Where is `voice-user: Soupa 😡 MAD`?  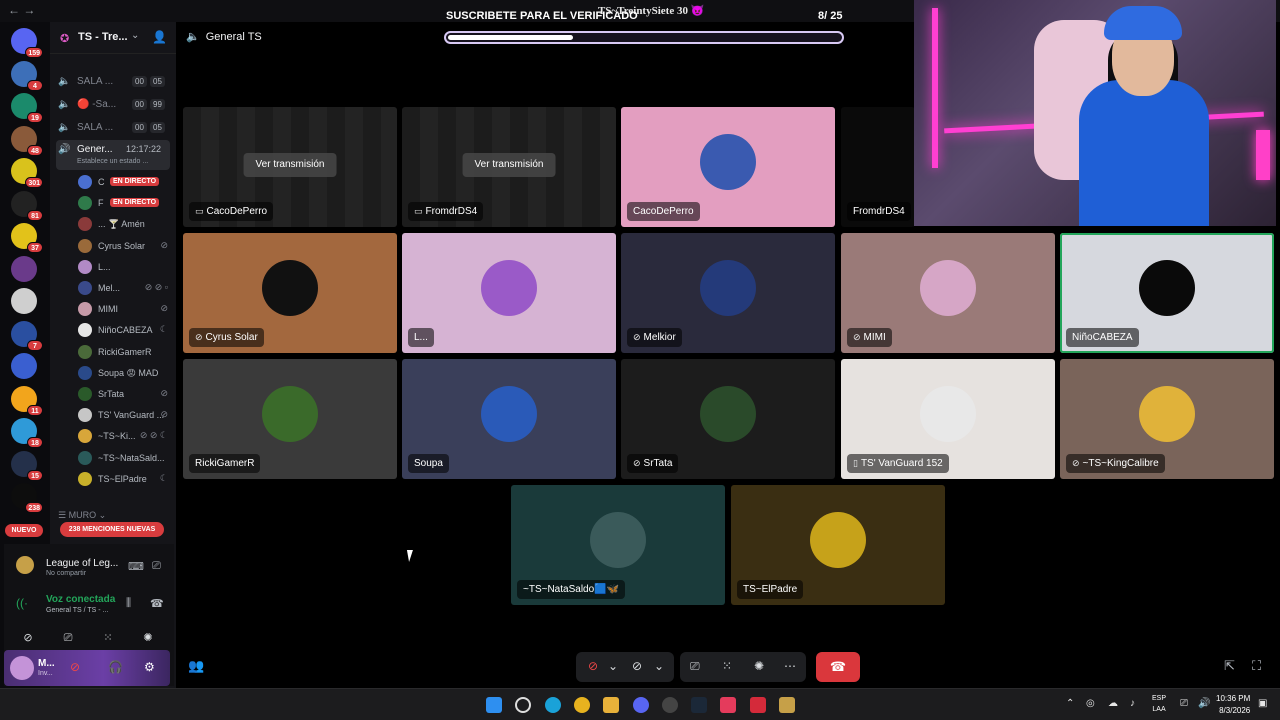 voice-user: Soupa 😡 MAD is located at coordinates (123, 373).